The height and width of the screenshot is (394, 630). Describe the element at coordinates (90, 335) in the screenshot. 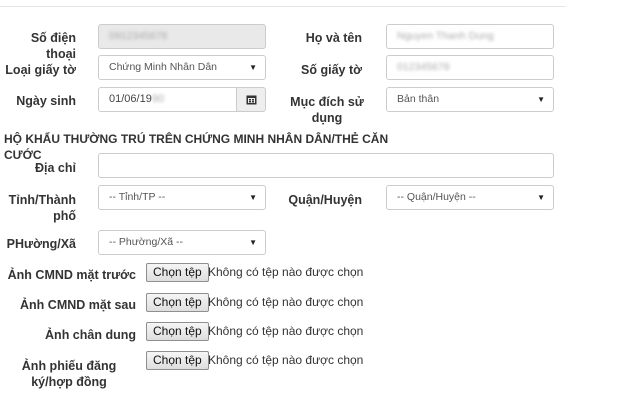

I see `upload-label-portrait: Ảnh chân dung` at that location.